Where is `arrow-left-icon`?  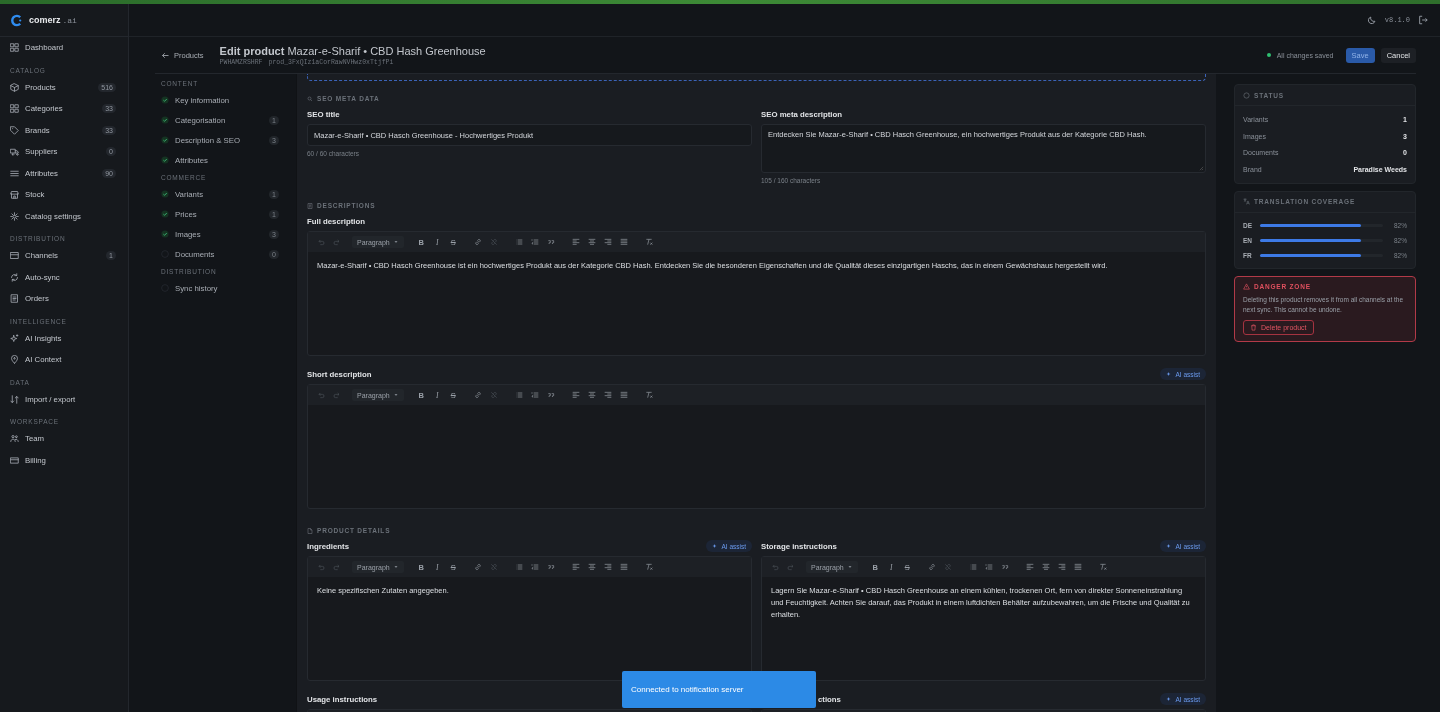 arrow-left-icon is located at coordinates (165, 55).